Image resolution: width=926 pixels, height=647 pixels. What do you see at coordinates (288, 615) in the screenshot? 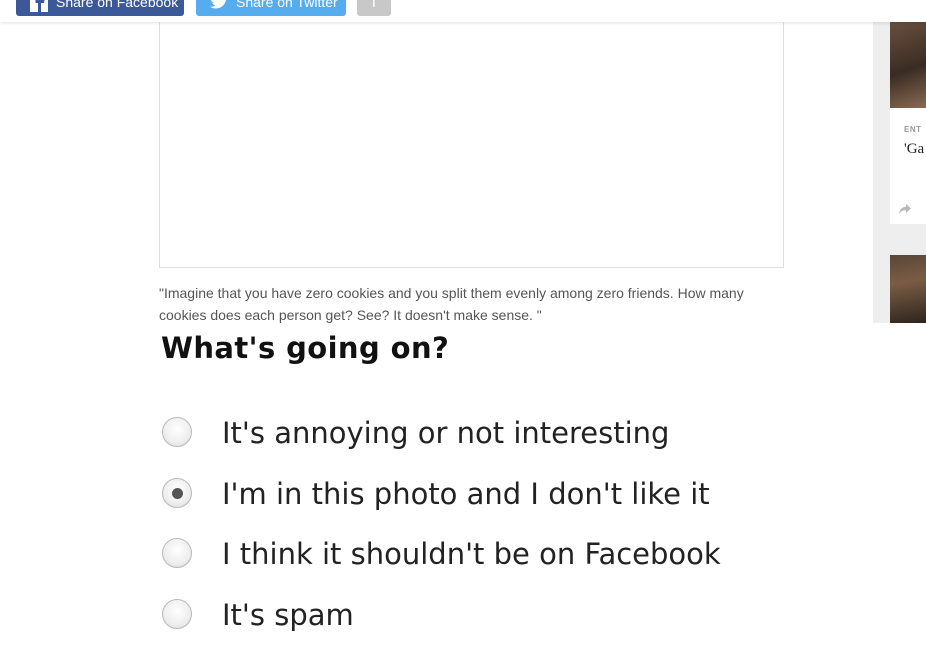
I see `report-option-label: It's spam` at bounding box center [288, 615].